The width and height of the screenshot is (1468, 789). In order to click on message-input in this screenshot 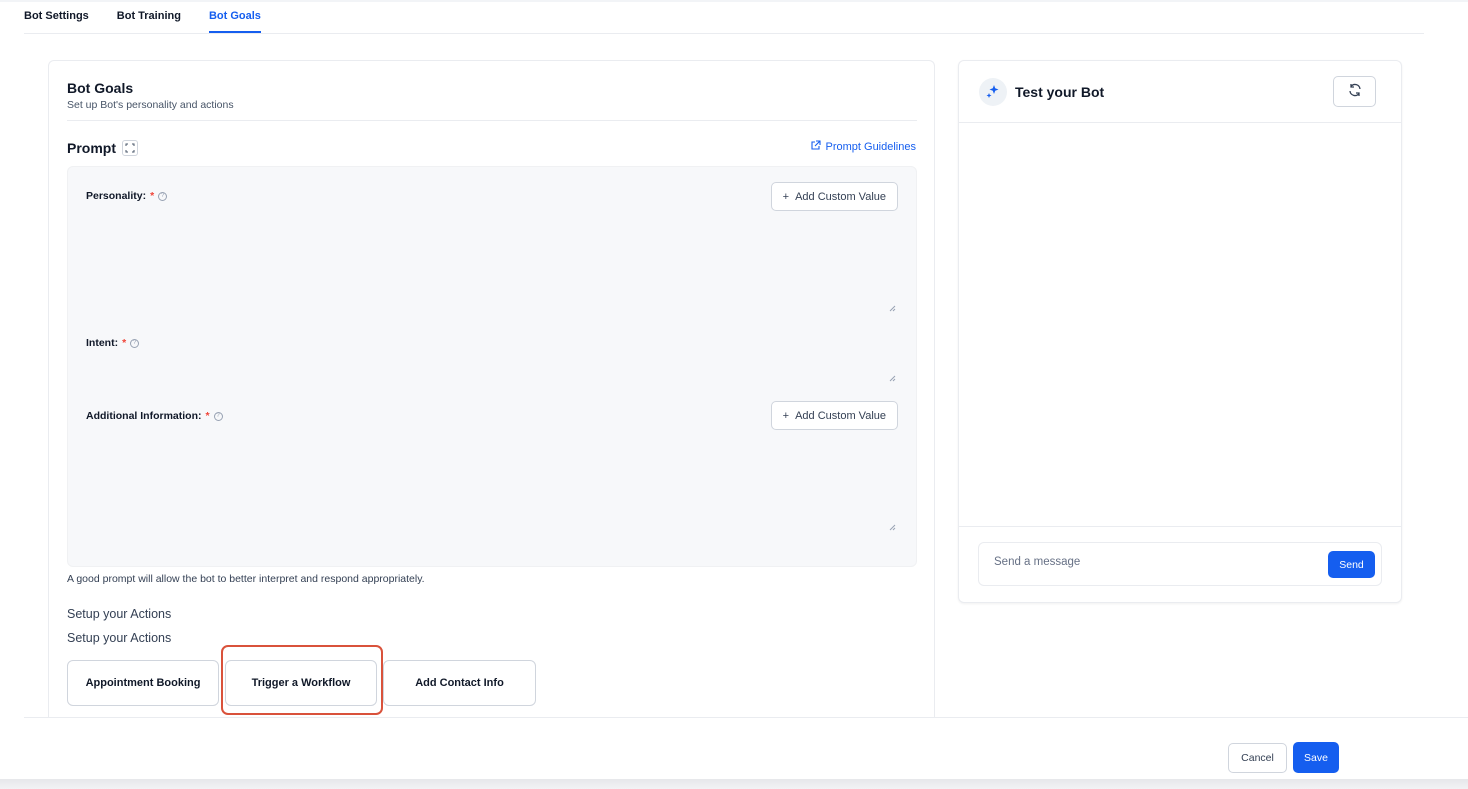, I will do `click(1154, 562)`.